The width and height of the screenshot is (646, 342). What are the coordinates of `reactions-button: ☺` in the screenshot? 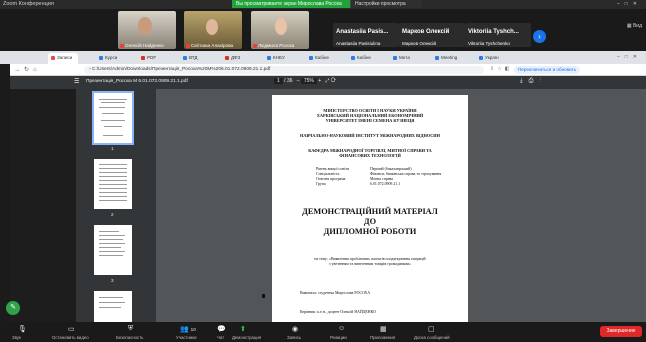 It's located at (341, 328).